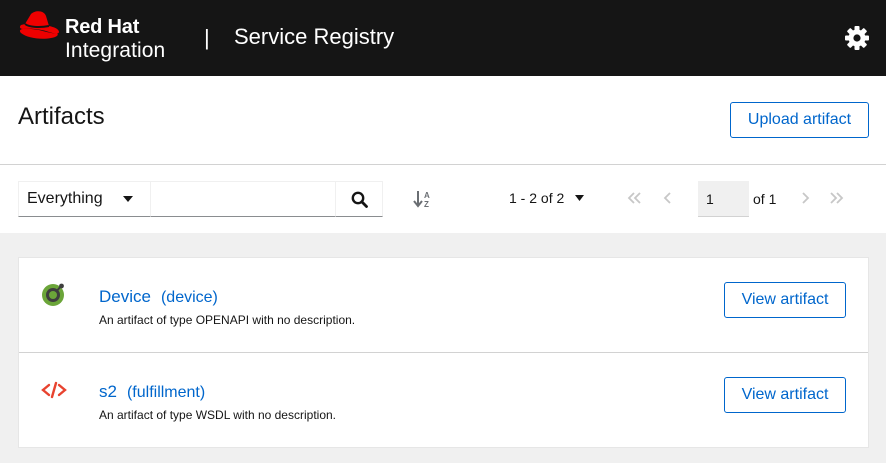  What do you see at coordinates (189, 297) in the screenshot?
I see `artifact-id: (device)` at bounding box center [189, 297].